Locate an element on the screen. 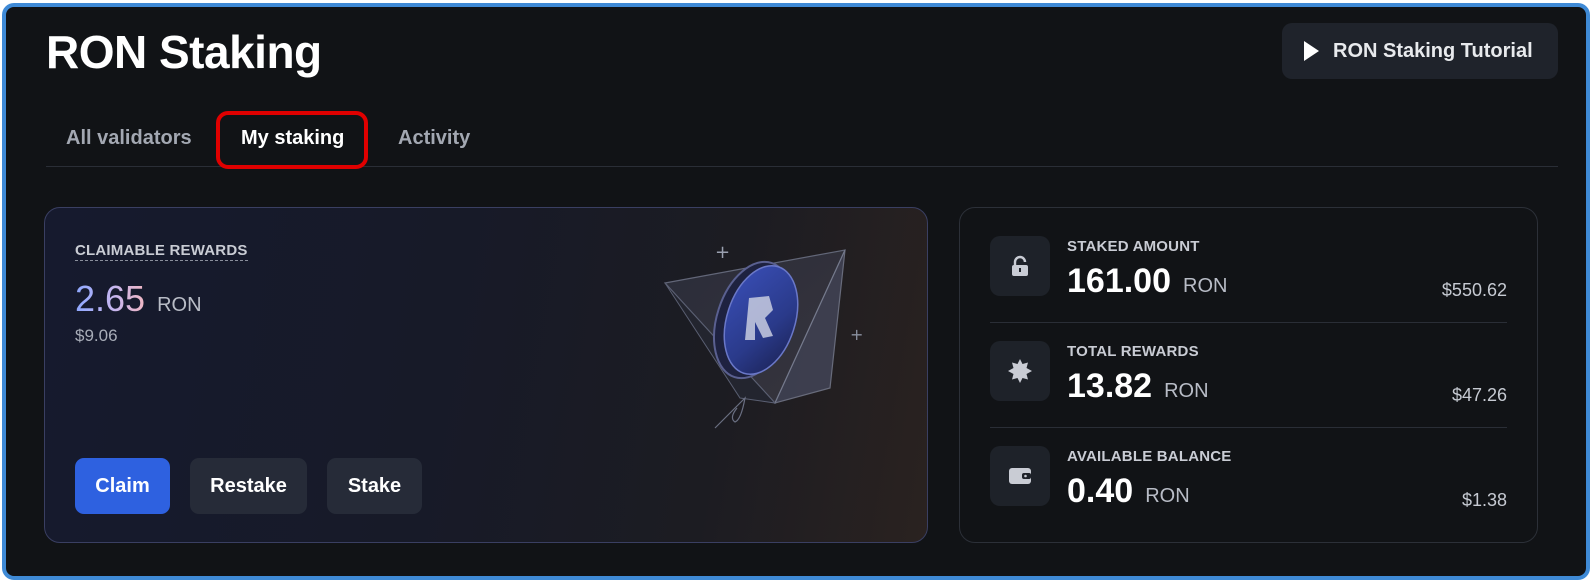  stat-number: 0.40 is located at coordinates (1100, 491).